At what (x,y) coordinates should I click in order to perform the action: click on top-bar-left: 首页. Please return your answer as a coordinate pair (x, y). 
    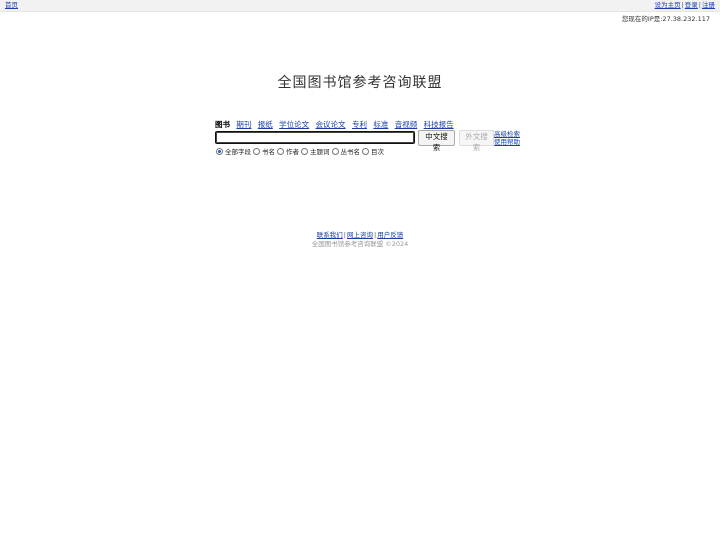
    Looking at the image, I should click on (11, 5).